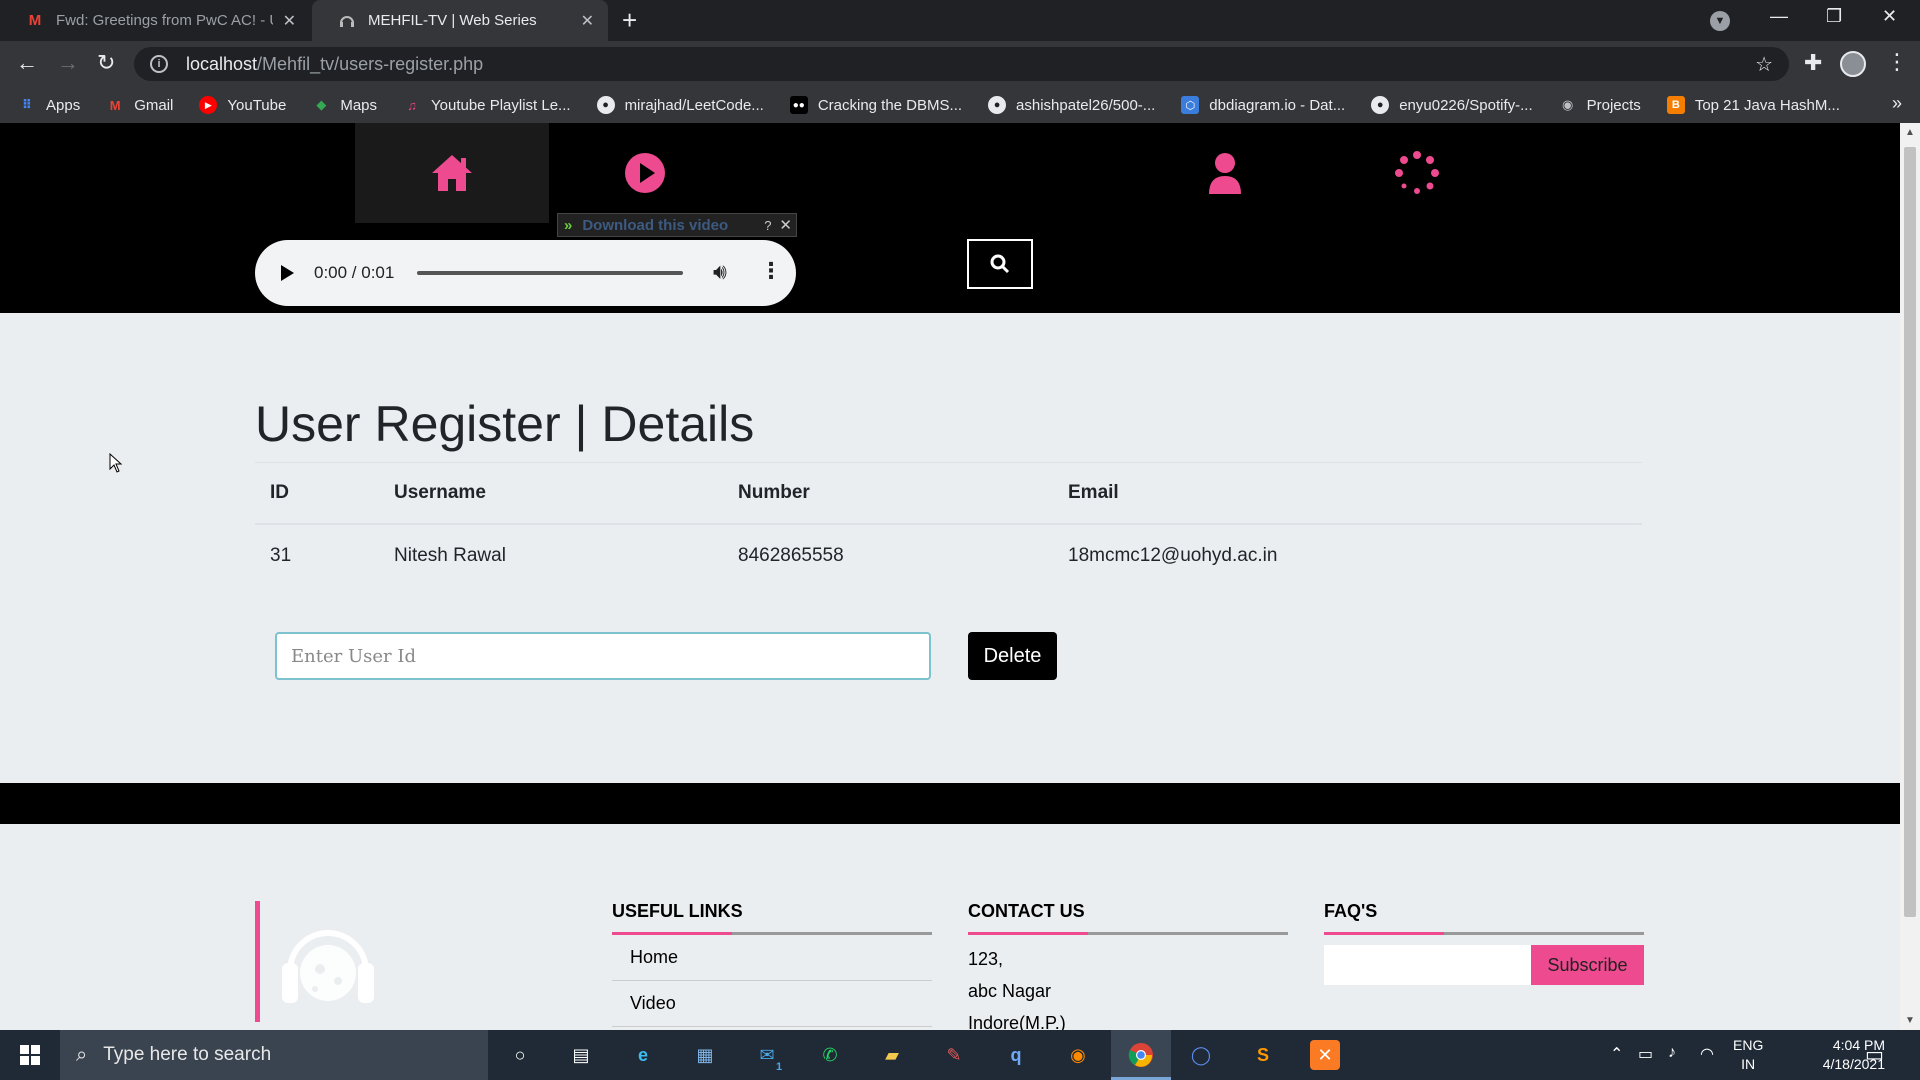  I want to click on wifi-icon: ◠, so click(1707, 1054).